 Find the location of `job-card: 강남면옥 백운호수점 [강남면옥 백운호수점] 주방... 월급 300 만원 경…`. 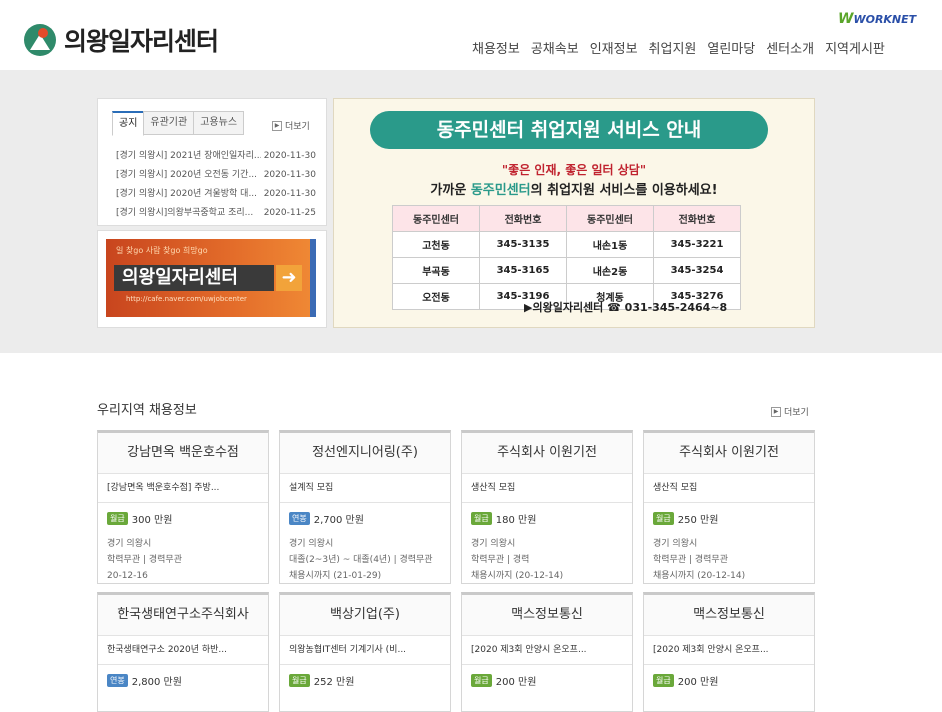

job-card: 강남면옥 백운호수점 [강남면옥 백운호수점] 주방... 월급 300 만원 경… is located at coordinates (183, 507).